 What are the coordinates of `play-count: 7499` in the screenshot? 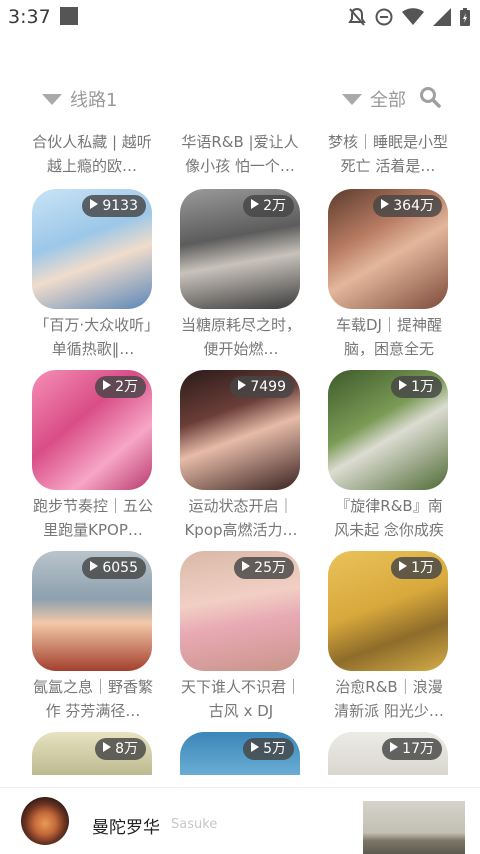 It's located at (268, 387).